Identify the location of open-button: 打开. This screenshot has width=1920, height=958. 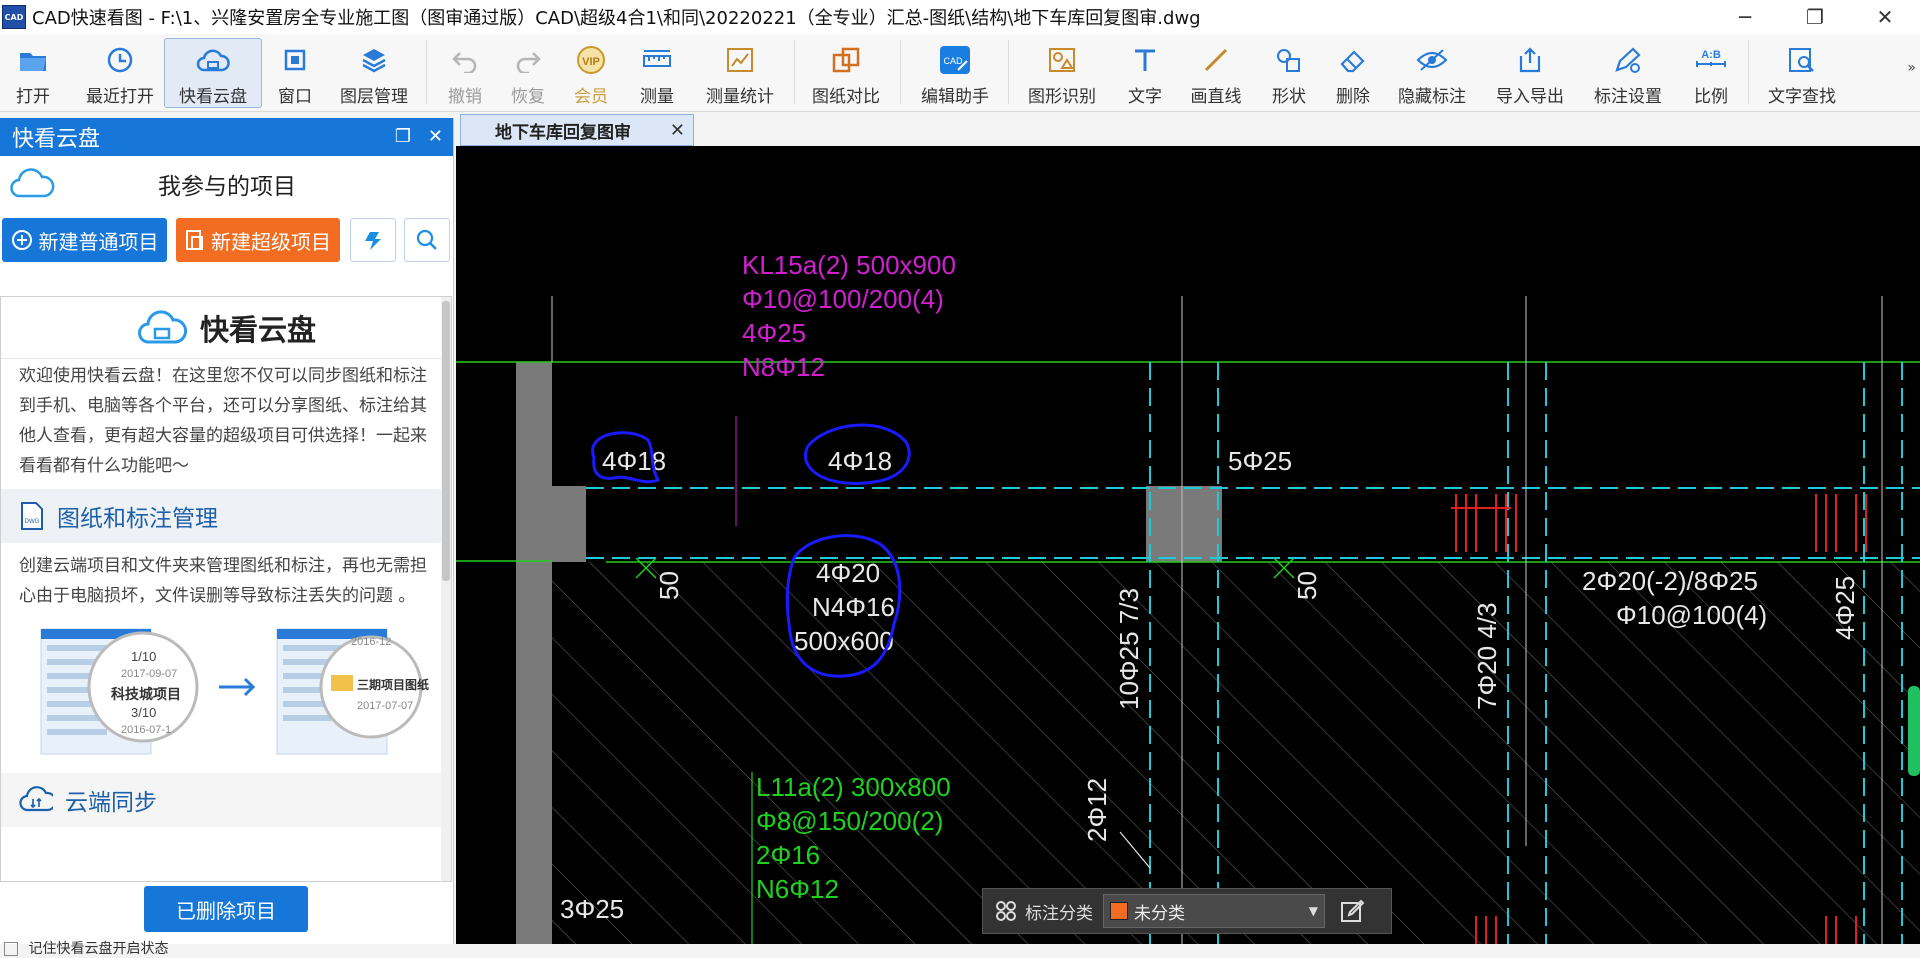
(33, 73).